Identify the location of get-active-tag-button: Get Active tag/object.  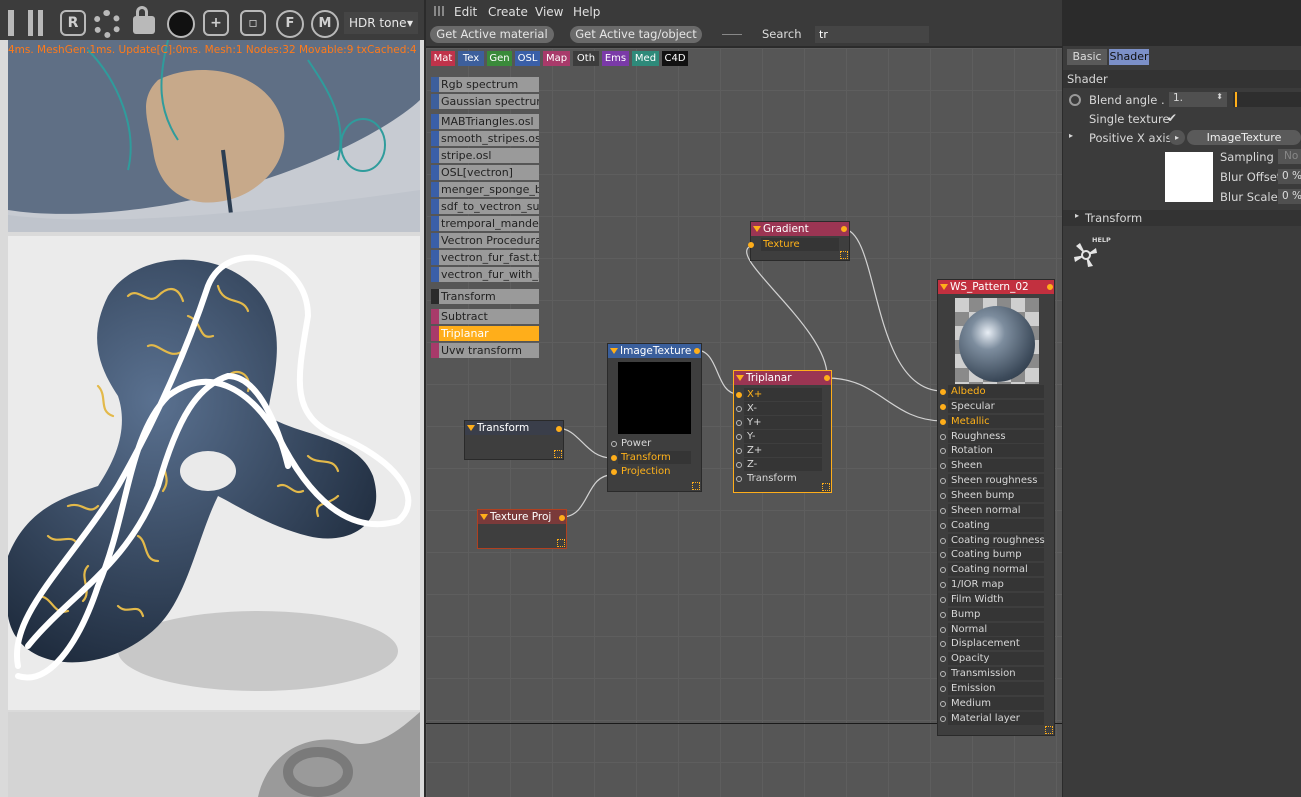
(636, 34).